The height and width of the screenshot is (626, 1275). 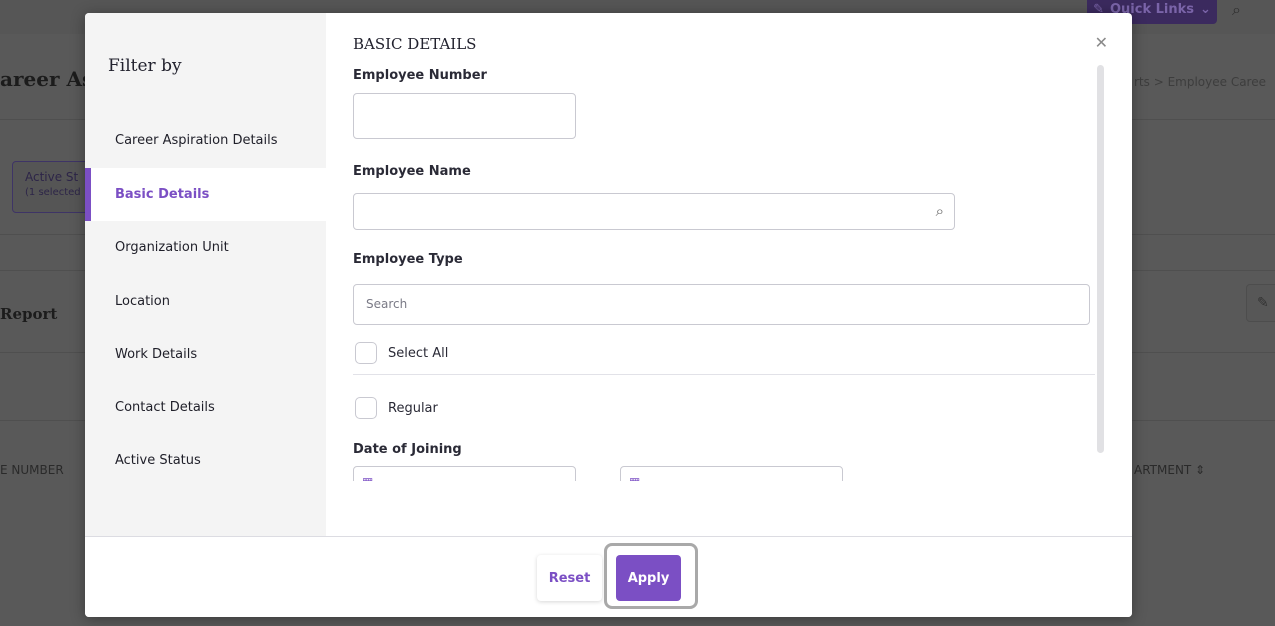 I want to click on employee-number-label: Employee Number, so click(x=420, y=75).